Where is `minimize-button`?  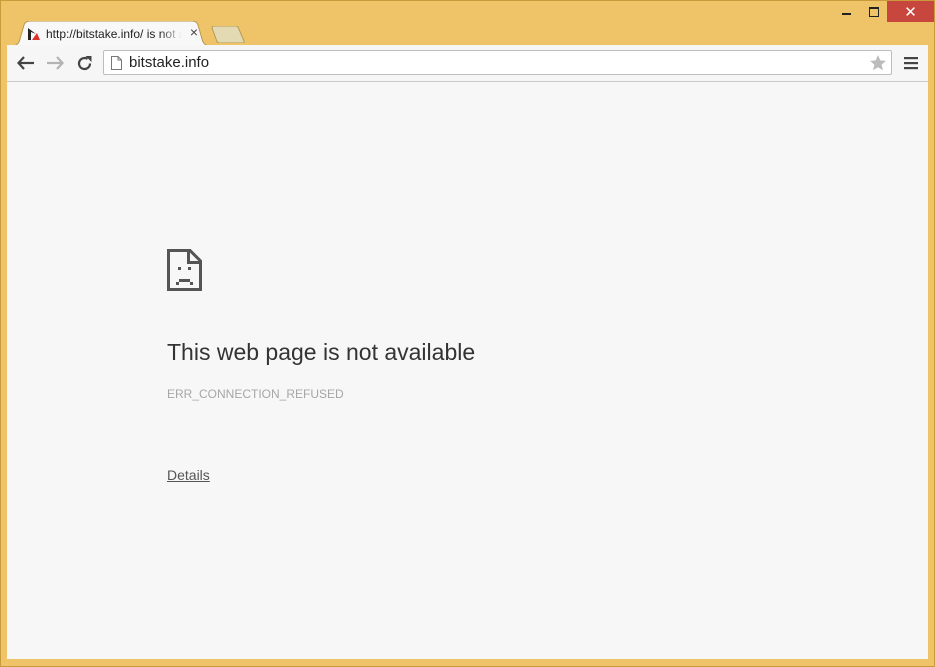
minimize-button is located at coordinates (846, 11).